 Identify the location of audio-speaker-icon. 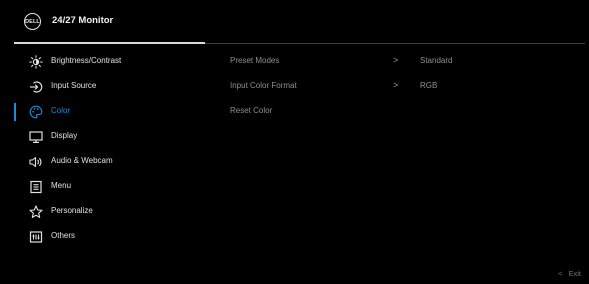
(36, 162).